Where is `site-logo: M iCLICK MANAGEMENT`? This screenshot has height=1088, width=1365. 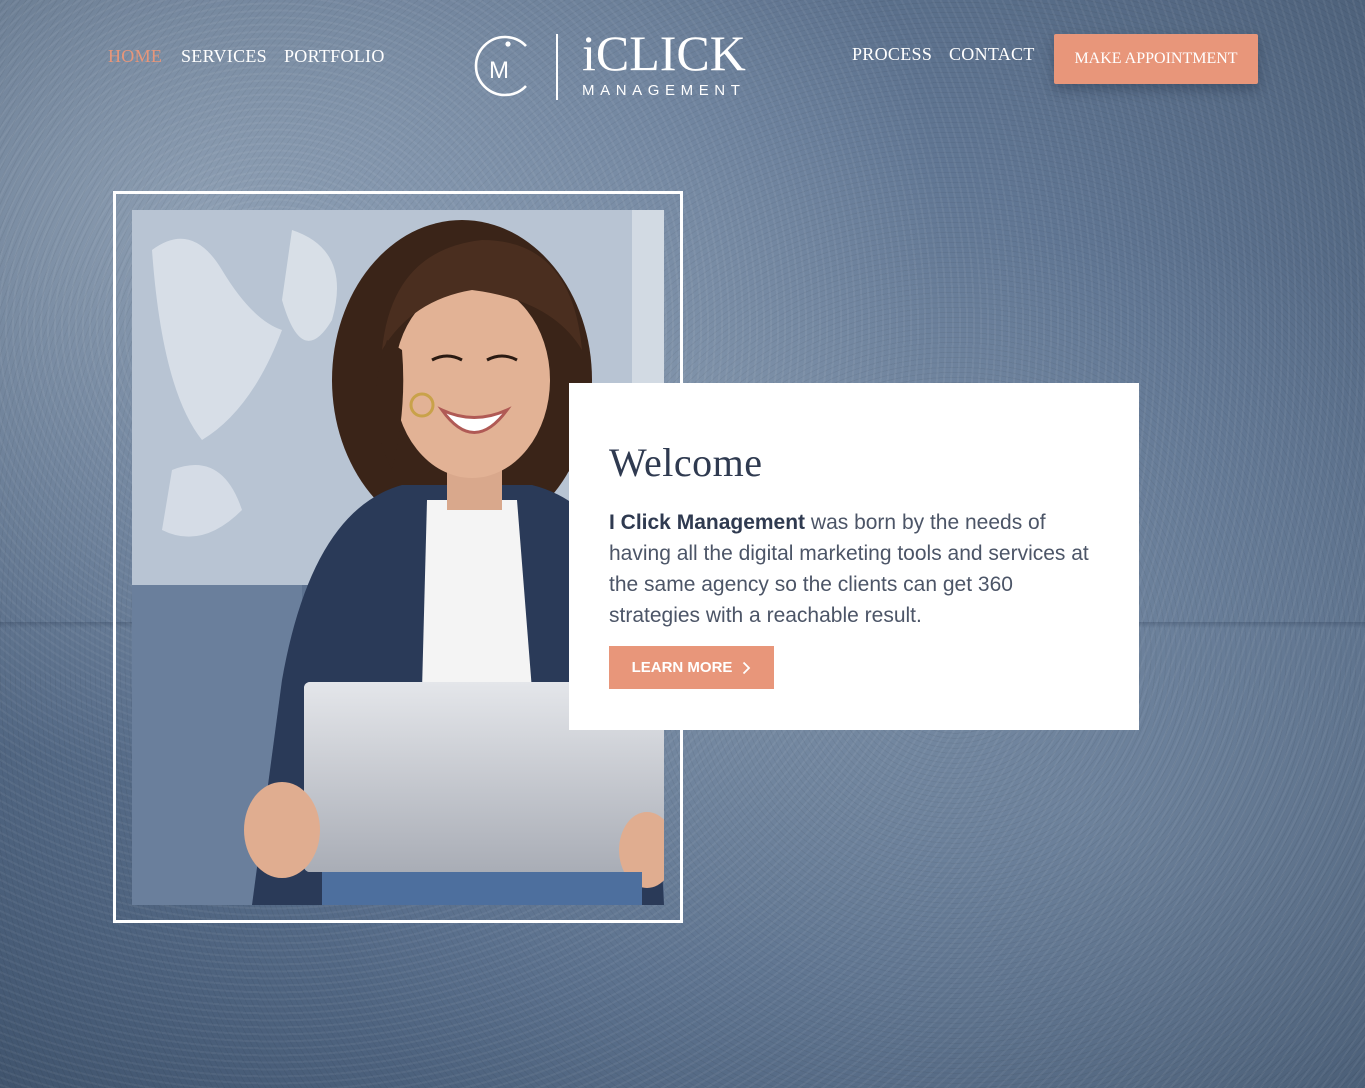
site-logo: M iCLICK MANAGEMENT is located at coordinates (620, 64).